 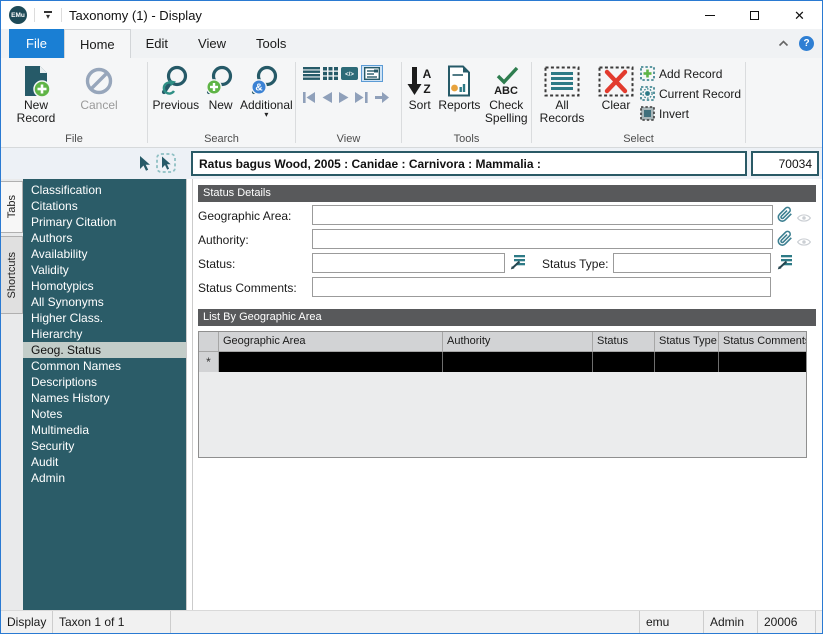 I want to click on sidebar-item-audit: Audit, so click(x=104, y=462).